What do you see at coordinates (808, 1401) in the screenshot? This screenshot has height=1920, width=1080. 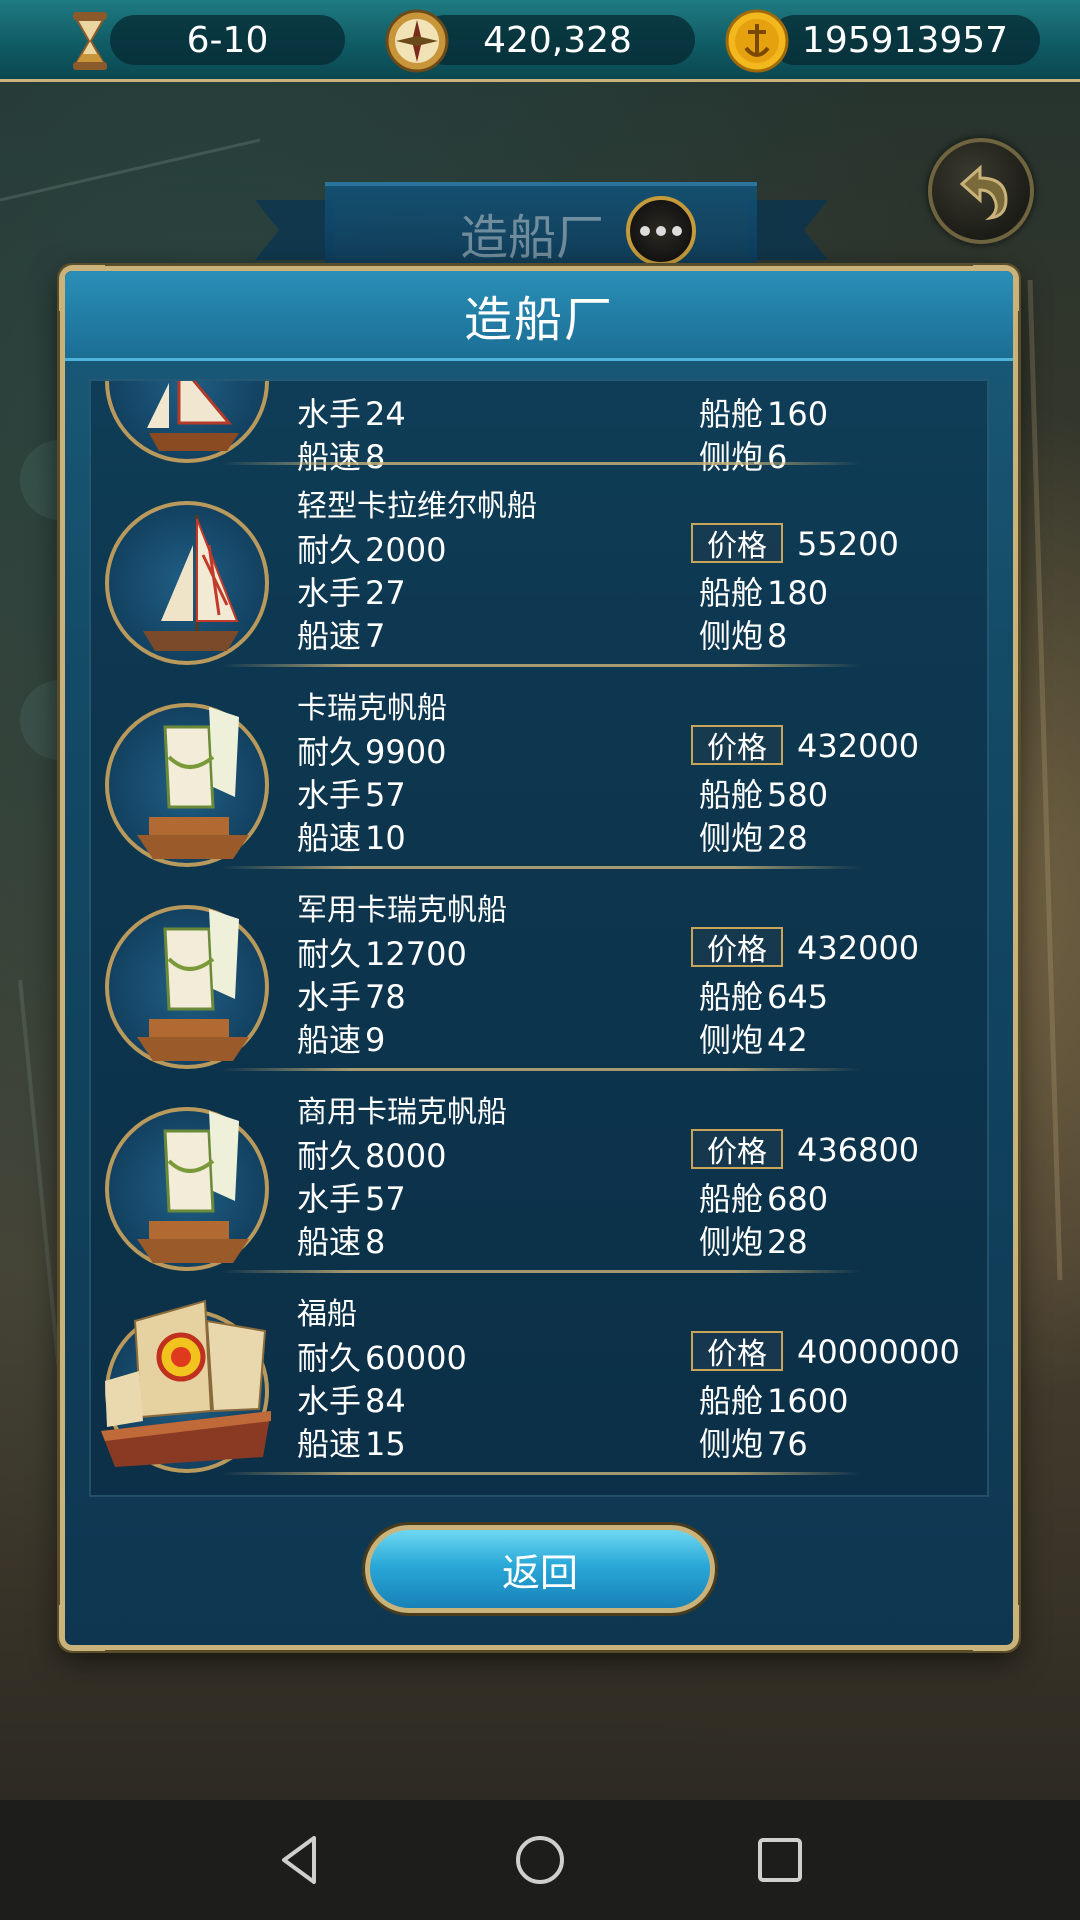 I see `cabin-value: 1600` at bounding box center [808, 1401].